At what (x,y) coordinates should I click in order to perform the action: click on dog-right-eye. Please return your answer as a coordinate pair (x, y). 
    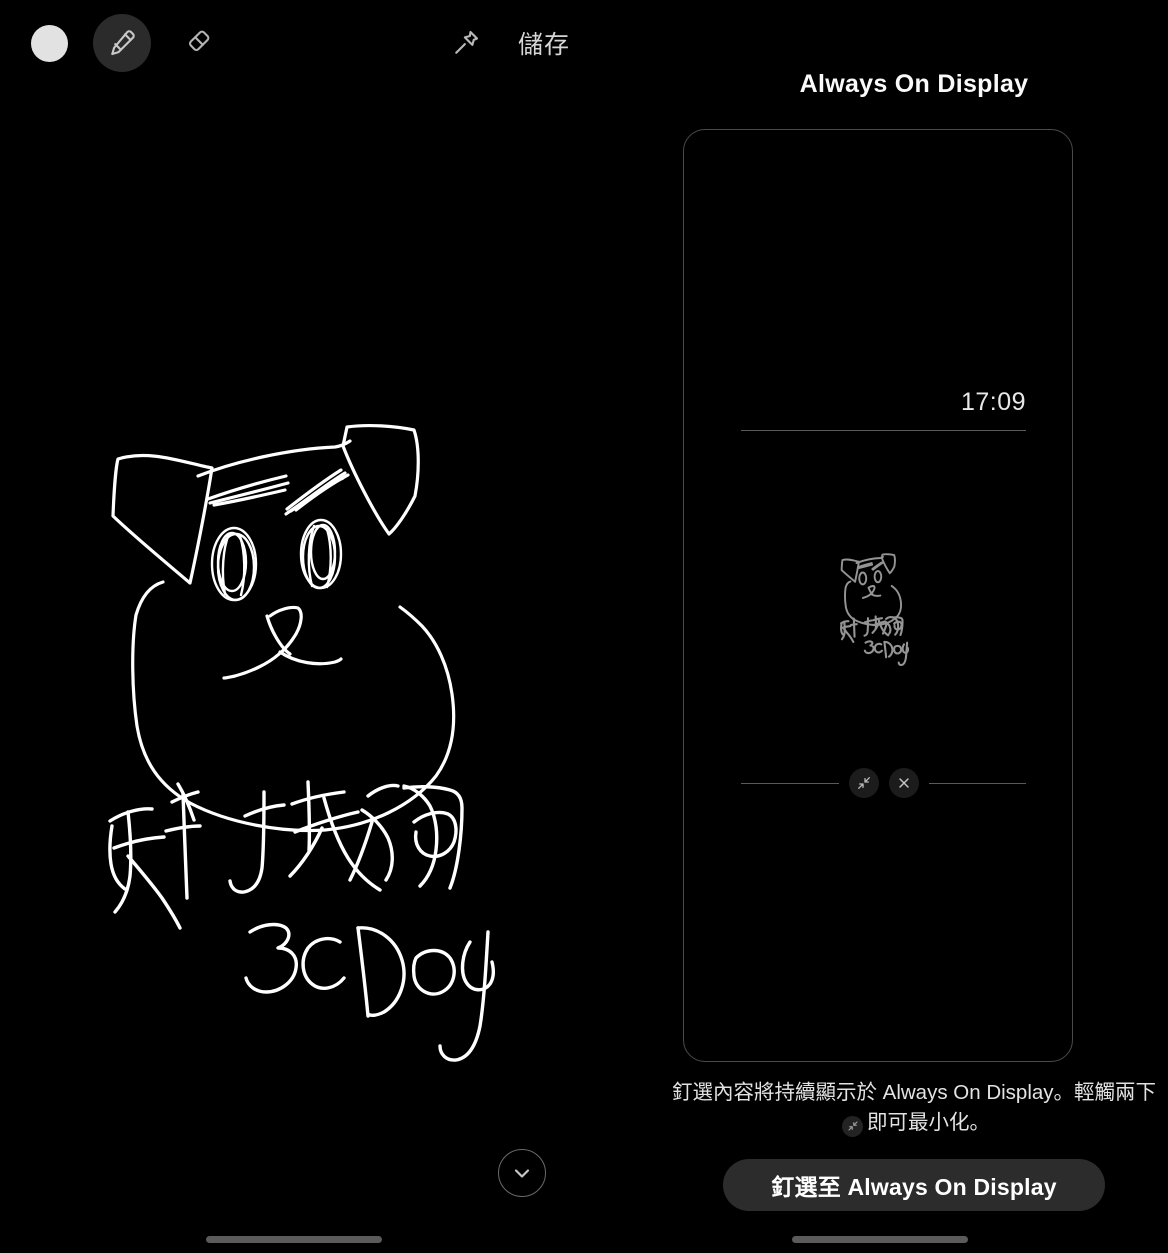
    Looking at the image, I should click on (321, 554).